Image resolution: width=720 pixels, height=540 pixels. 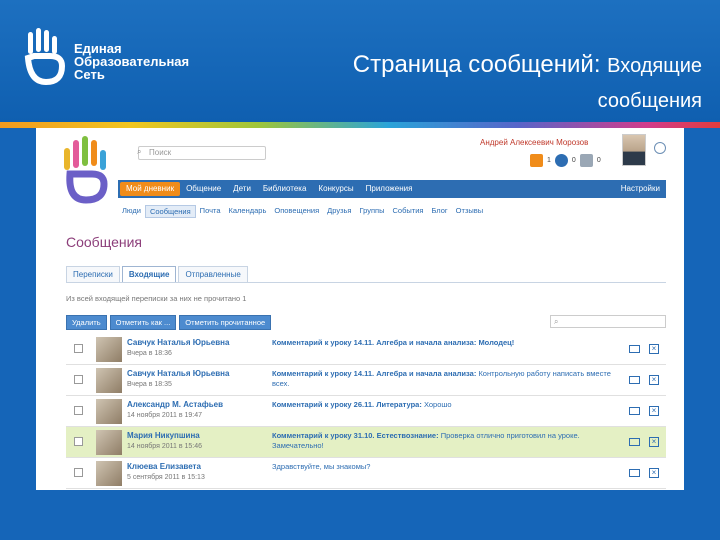 What do you see at coordinates (447, 467) in the screenshot?
I see `message-subject: Здравствуйте, мы знакомы?` at bounding box center [447, 467].